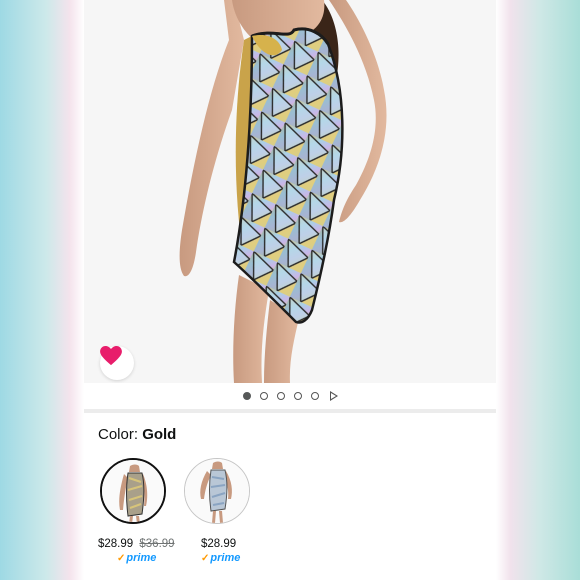 This screenshot has height=580, width=580. Describe the element at coordinates (136, 544) in the screenshot. I see `variant-price-gold: $28.99 $36.99` at that location.